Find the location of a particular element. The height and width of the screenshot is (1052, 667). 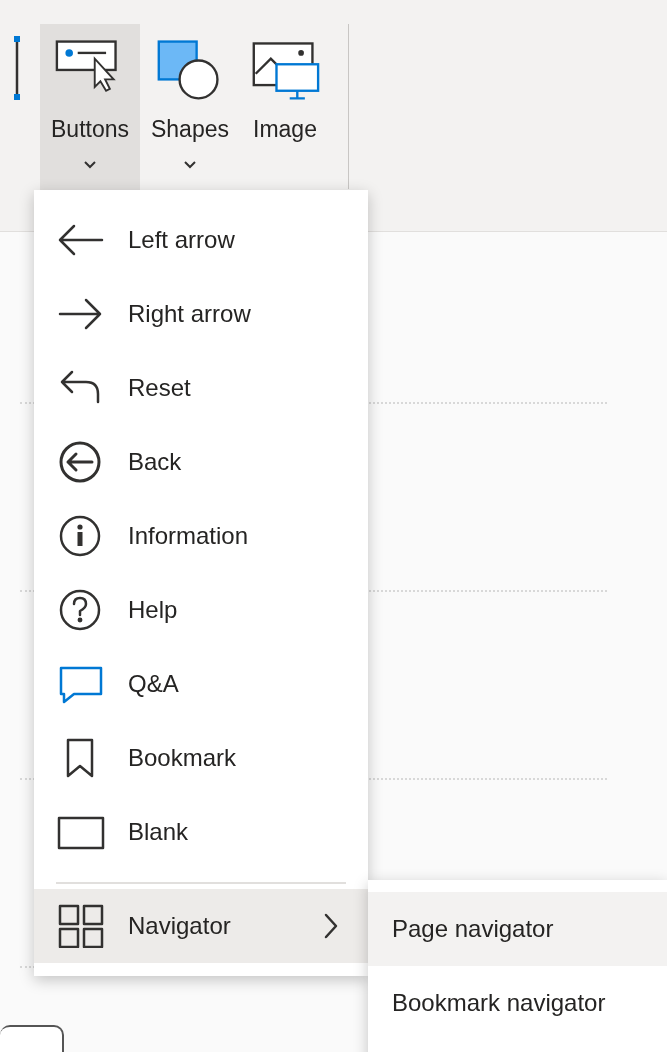

menu-item: Reset is located at coordinates (201, 388).